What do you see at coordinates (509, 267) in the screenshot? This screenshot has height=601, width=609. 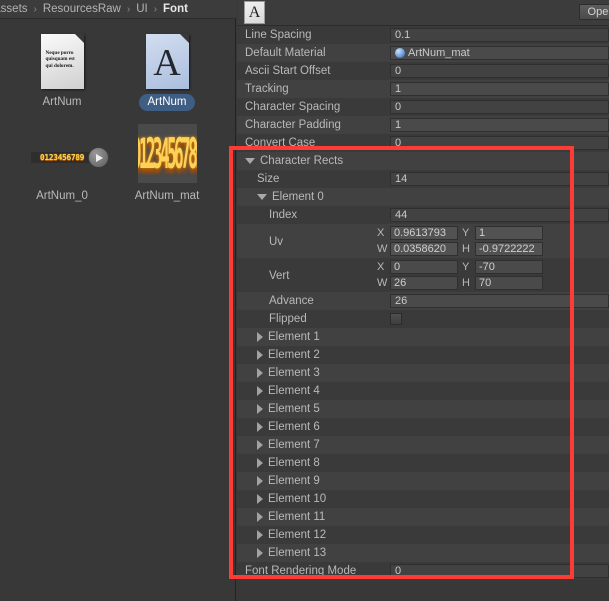 I see `vector-input-y: -70` at bounding box center [509, 267].